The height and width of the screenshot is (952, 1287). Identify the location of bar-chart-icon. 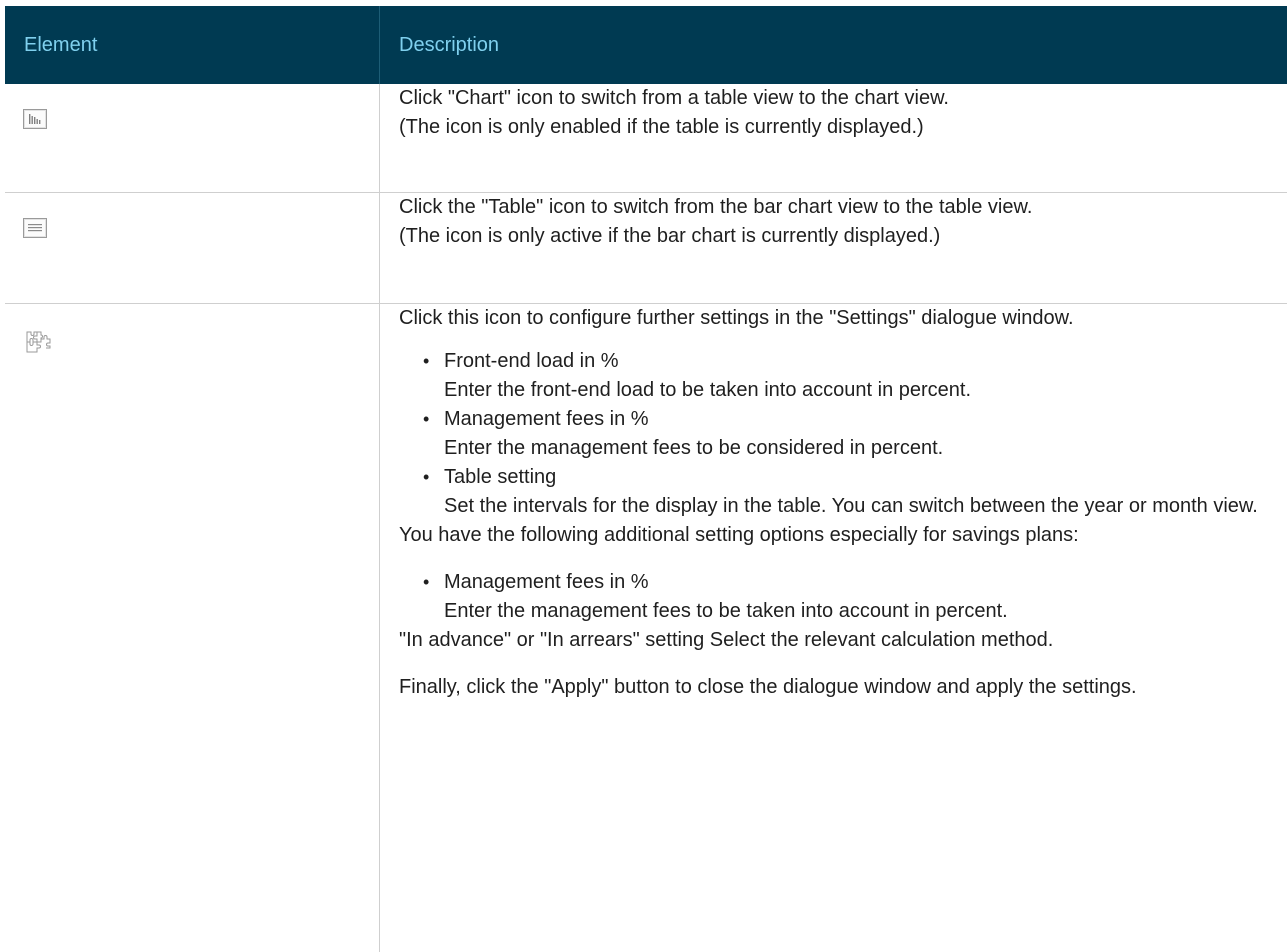
(35, 119).